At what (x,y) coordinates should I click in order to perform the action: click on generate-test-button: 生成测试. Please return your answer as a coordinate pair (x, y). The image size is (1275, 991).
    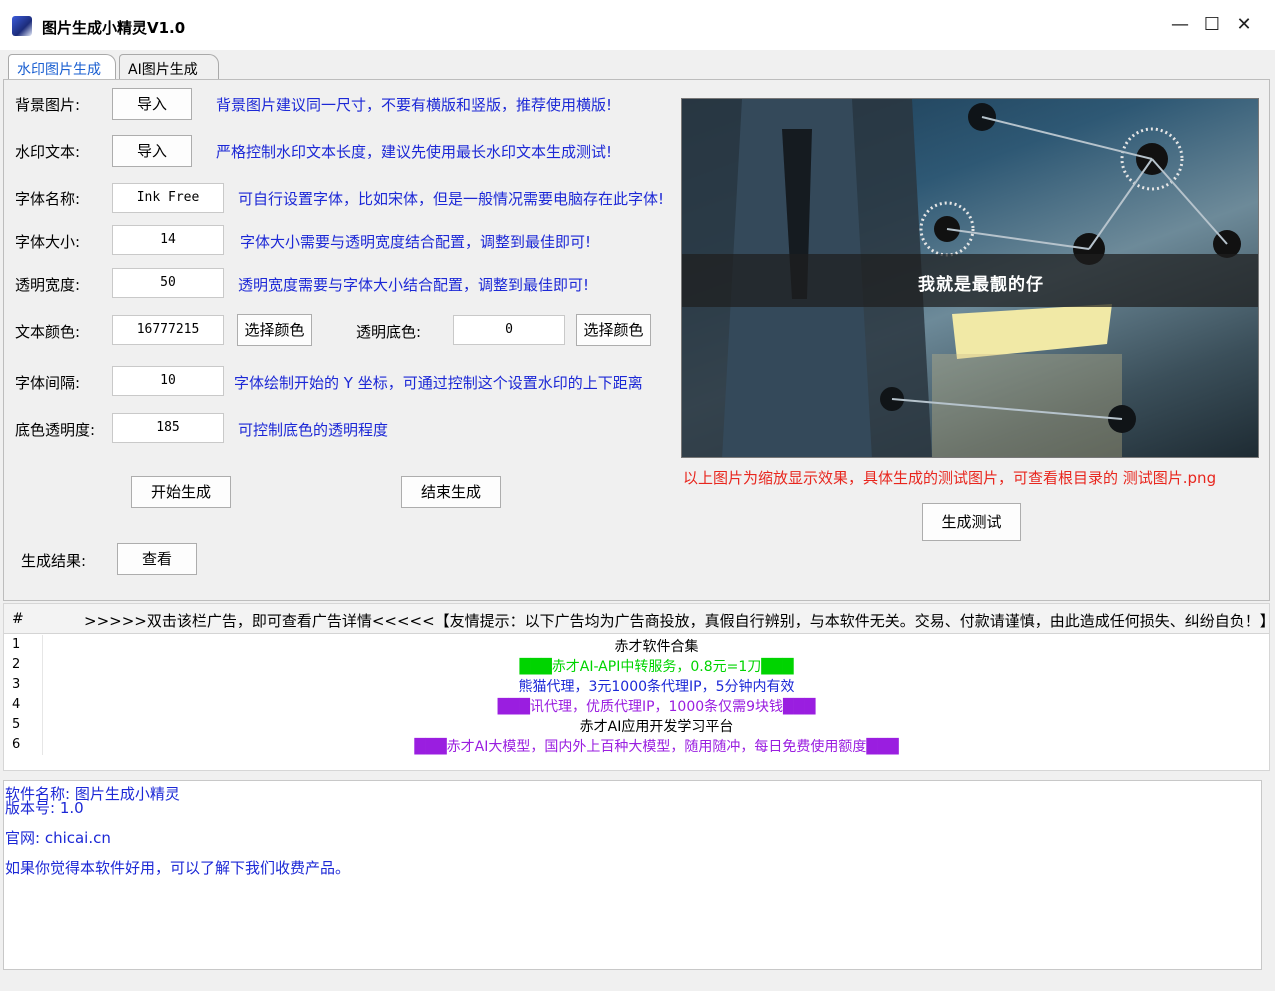
    Looking at the image, I should click on (971, 522).